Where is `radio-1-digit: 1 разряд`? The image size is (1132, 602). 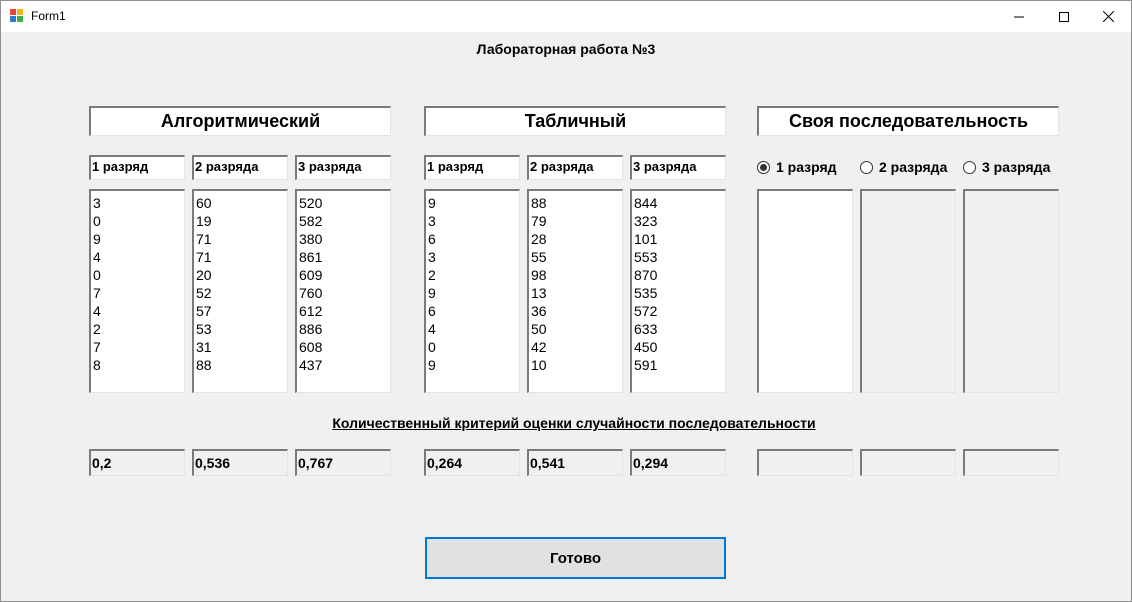
radio-1-digit: 1 разряд is located at coordinates (797, 167).